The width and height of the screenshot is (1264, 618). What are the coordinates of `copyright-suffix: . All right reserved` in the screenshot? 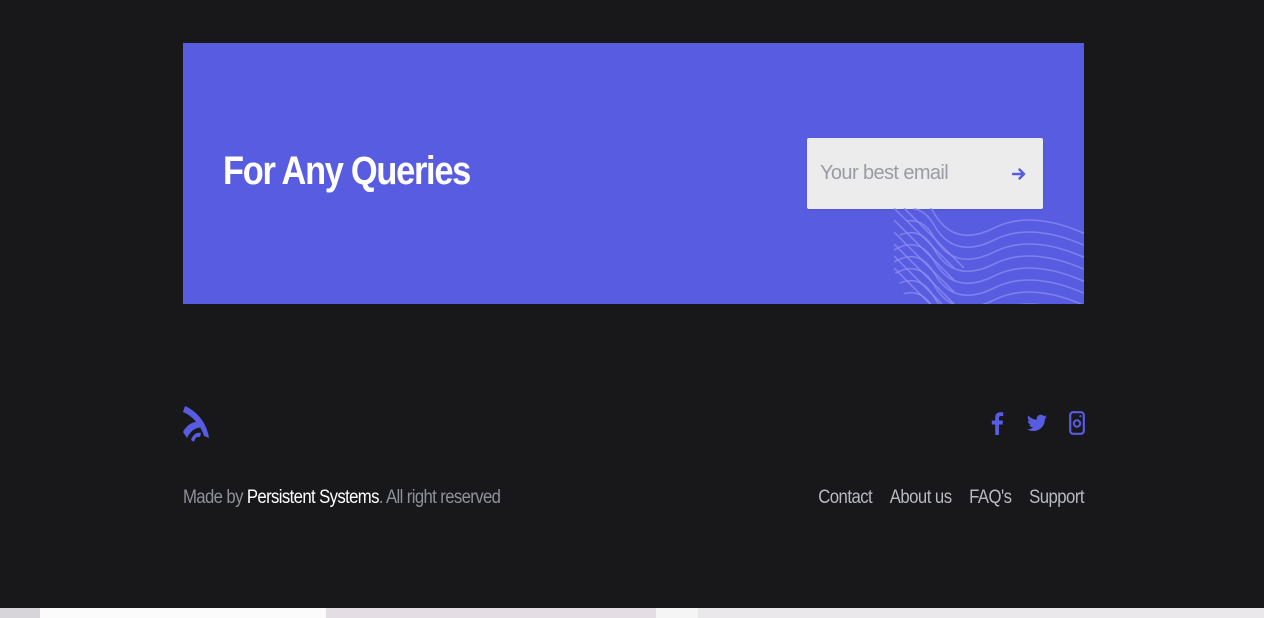 It's located at (439, 497).